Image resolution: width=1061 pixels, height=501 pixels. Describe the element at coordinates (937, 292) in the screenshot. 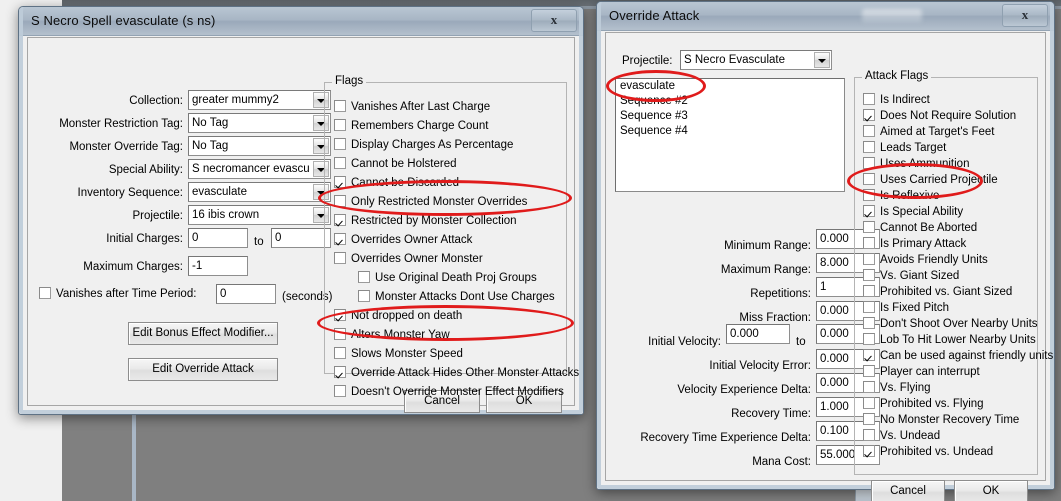

I see `attack-flag-prohibited-vs-giant-sized: Prohibited vs. Giant Sized` at that location.